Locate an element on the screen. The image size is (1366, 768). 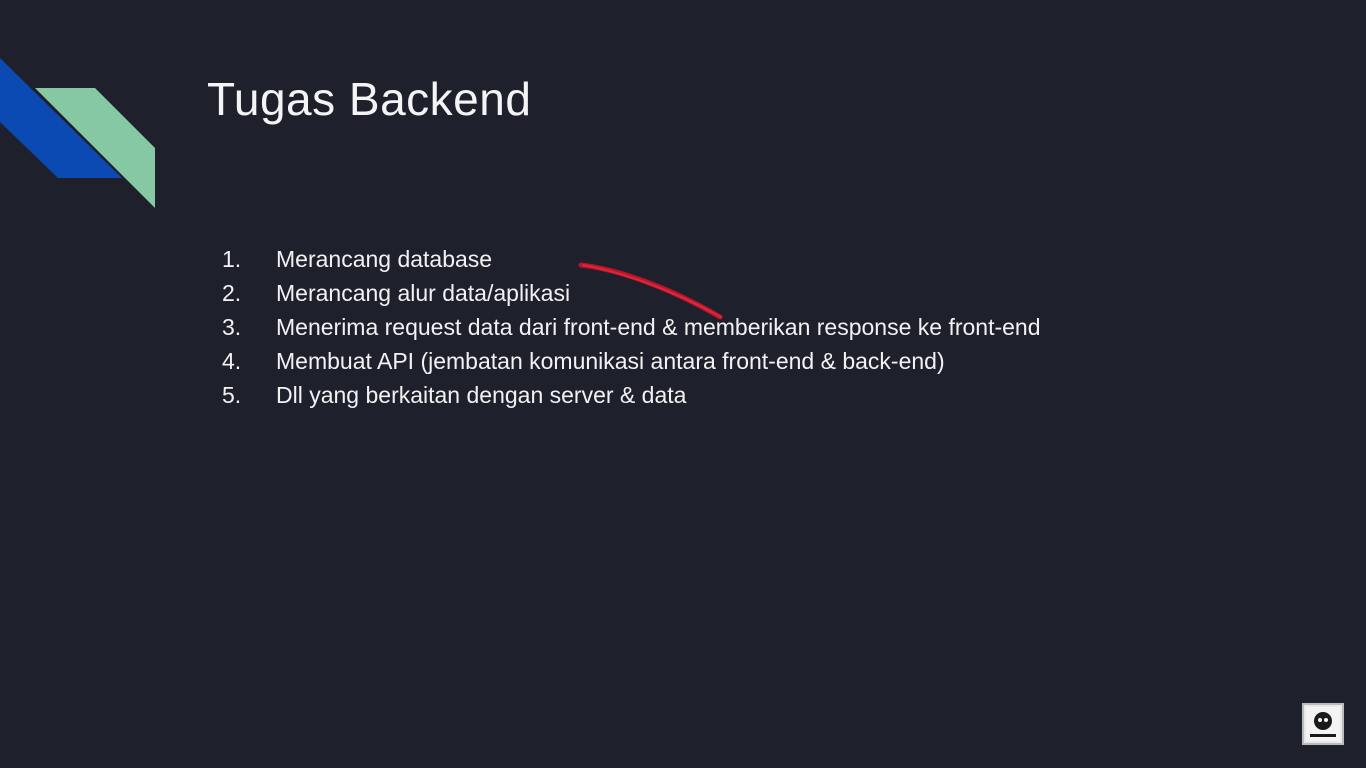
channel-logo-icon is located at coordinates (1323, 724).